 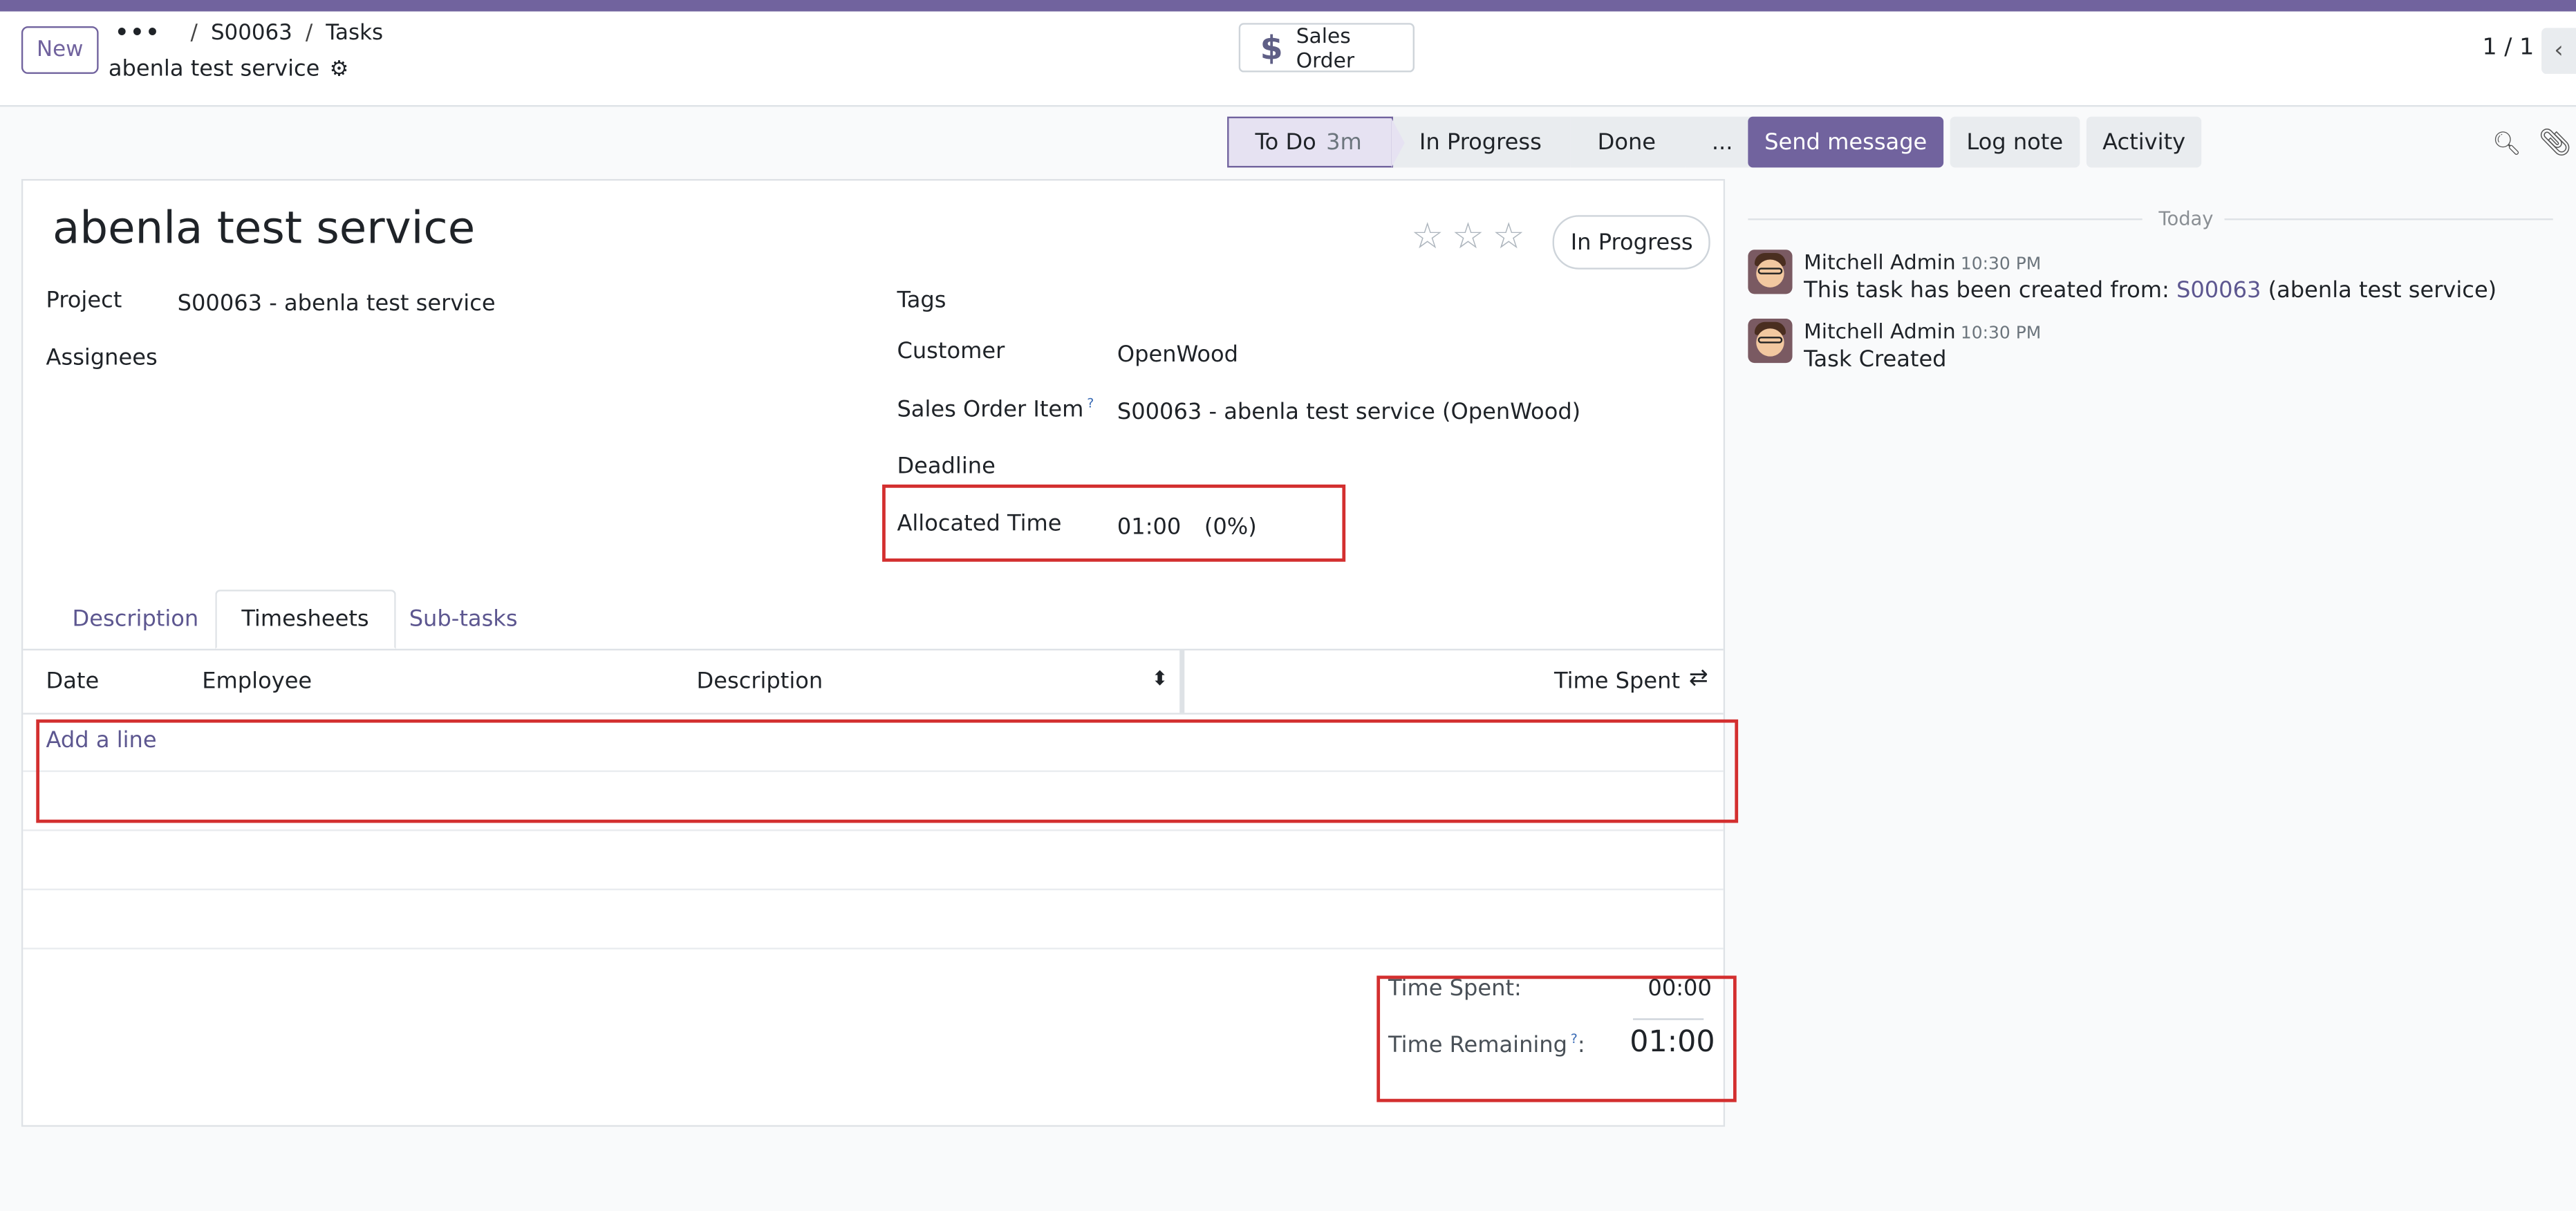 I want to click on sales-order-smart-button: $ Sales Order, so click(x=1326, y=48).